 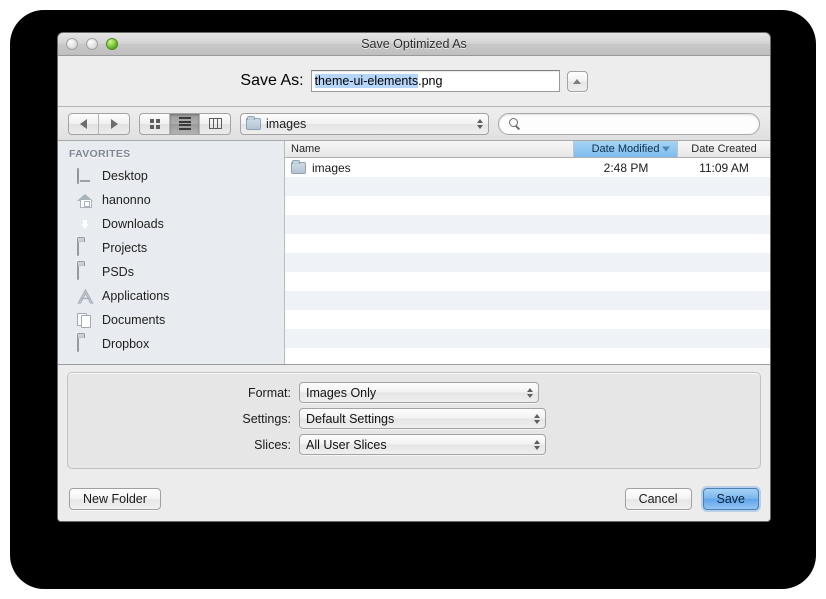 I want to click on list-view-button, so click(x=185, y=123).